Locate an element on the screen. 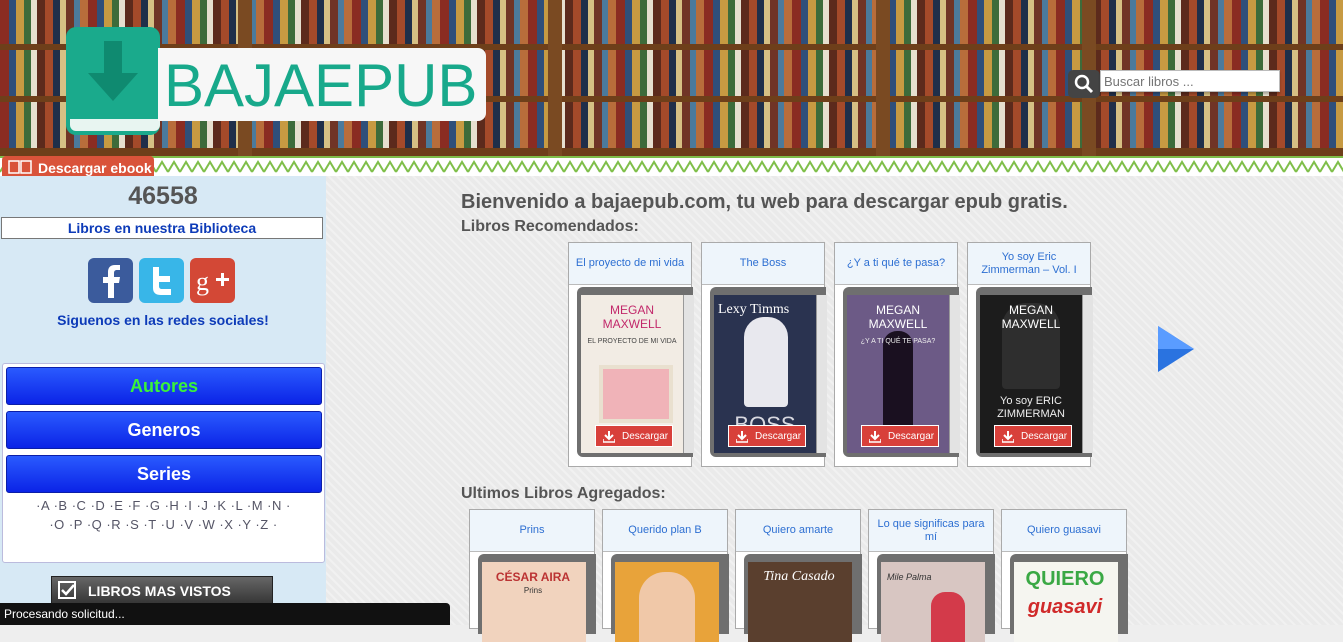 This screenshot has width=1343, height=642. alphabet-letter-link: D is located at coordinates (100, 505).